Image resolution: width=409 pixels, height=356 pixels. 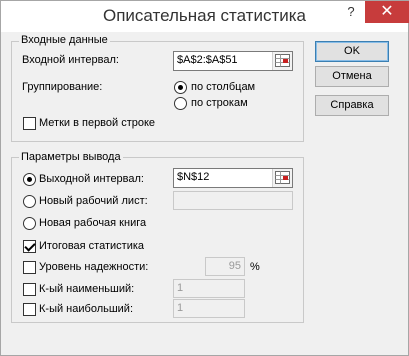 What do you see at coordinates (219, 103) in the screenshot?
I see `by-rows-label: по строкам` at bounding box center [219, 103].